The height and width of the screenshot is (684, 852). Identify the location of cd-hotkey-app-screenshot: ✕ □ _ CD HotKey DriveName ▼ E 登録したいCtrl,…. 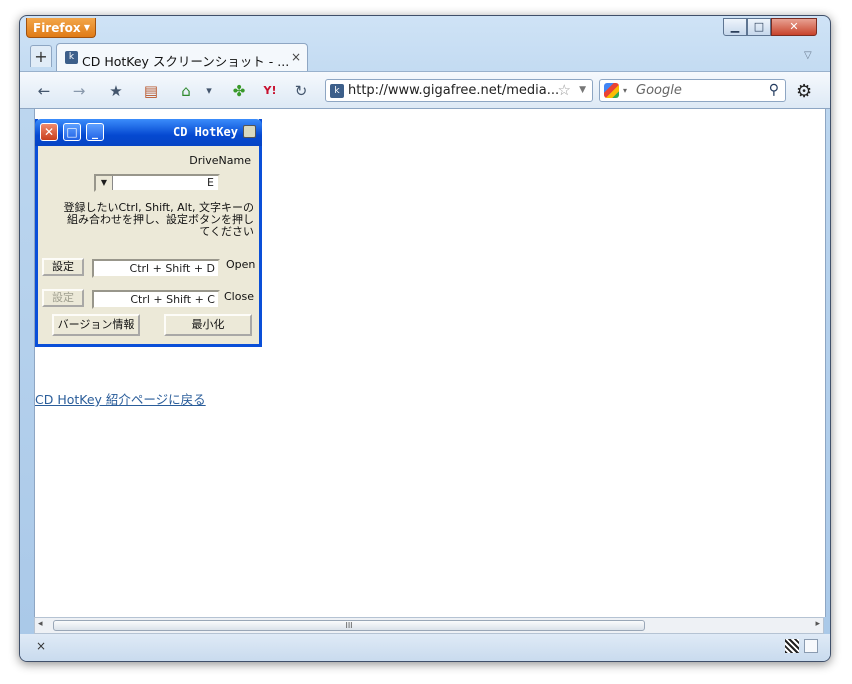
(148, 233).